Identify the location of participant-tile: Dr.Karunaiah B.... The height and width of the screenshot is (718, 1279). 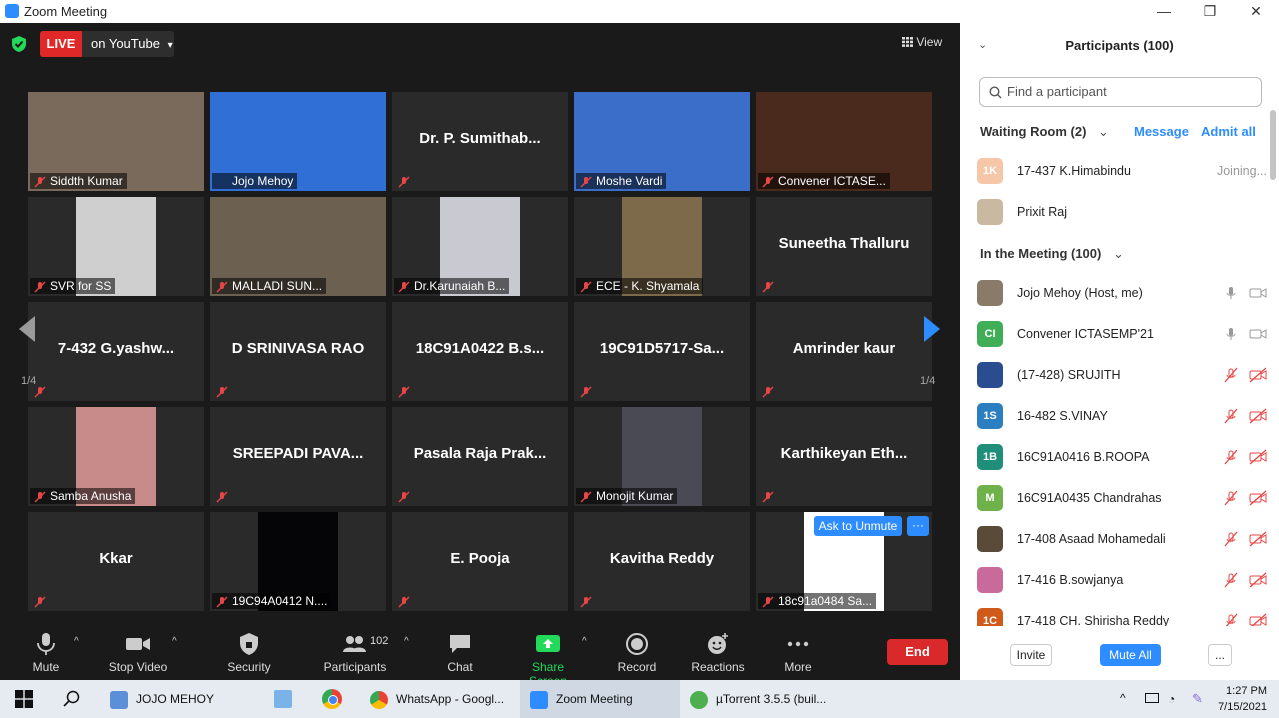
(480, 246).